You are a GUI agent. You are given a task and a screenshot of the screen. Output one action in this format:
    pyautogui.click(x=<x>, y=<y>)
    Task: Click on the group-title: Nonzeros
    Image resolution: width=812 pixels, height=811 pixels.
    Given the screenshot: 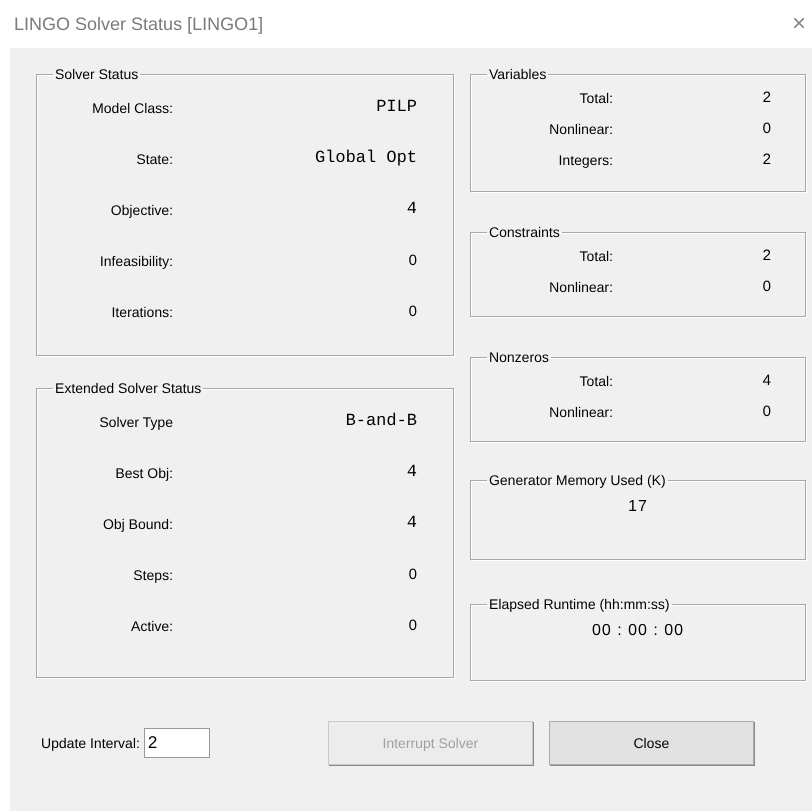 What is the action you would take?
    pyautogui.click(x=519, y=357)
    